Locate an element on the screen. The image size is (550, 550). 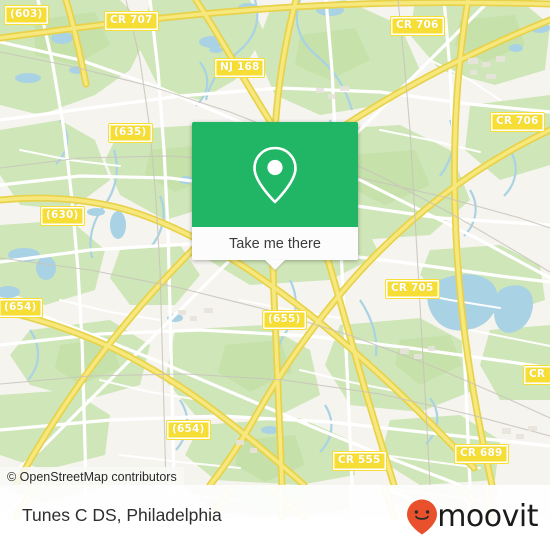
road-shield: CR 707 is located at coordinates (131, 21).